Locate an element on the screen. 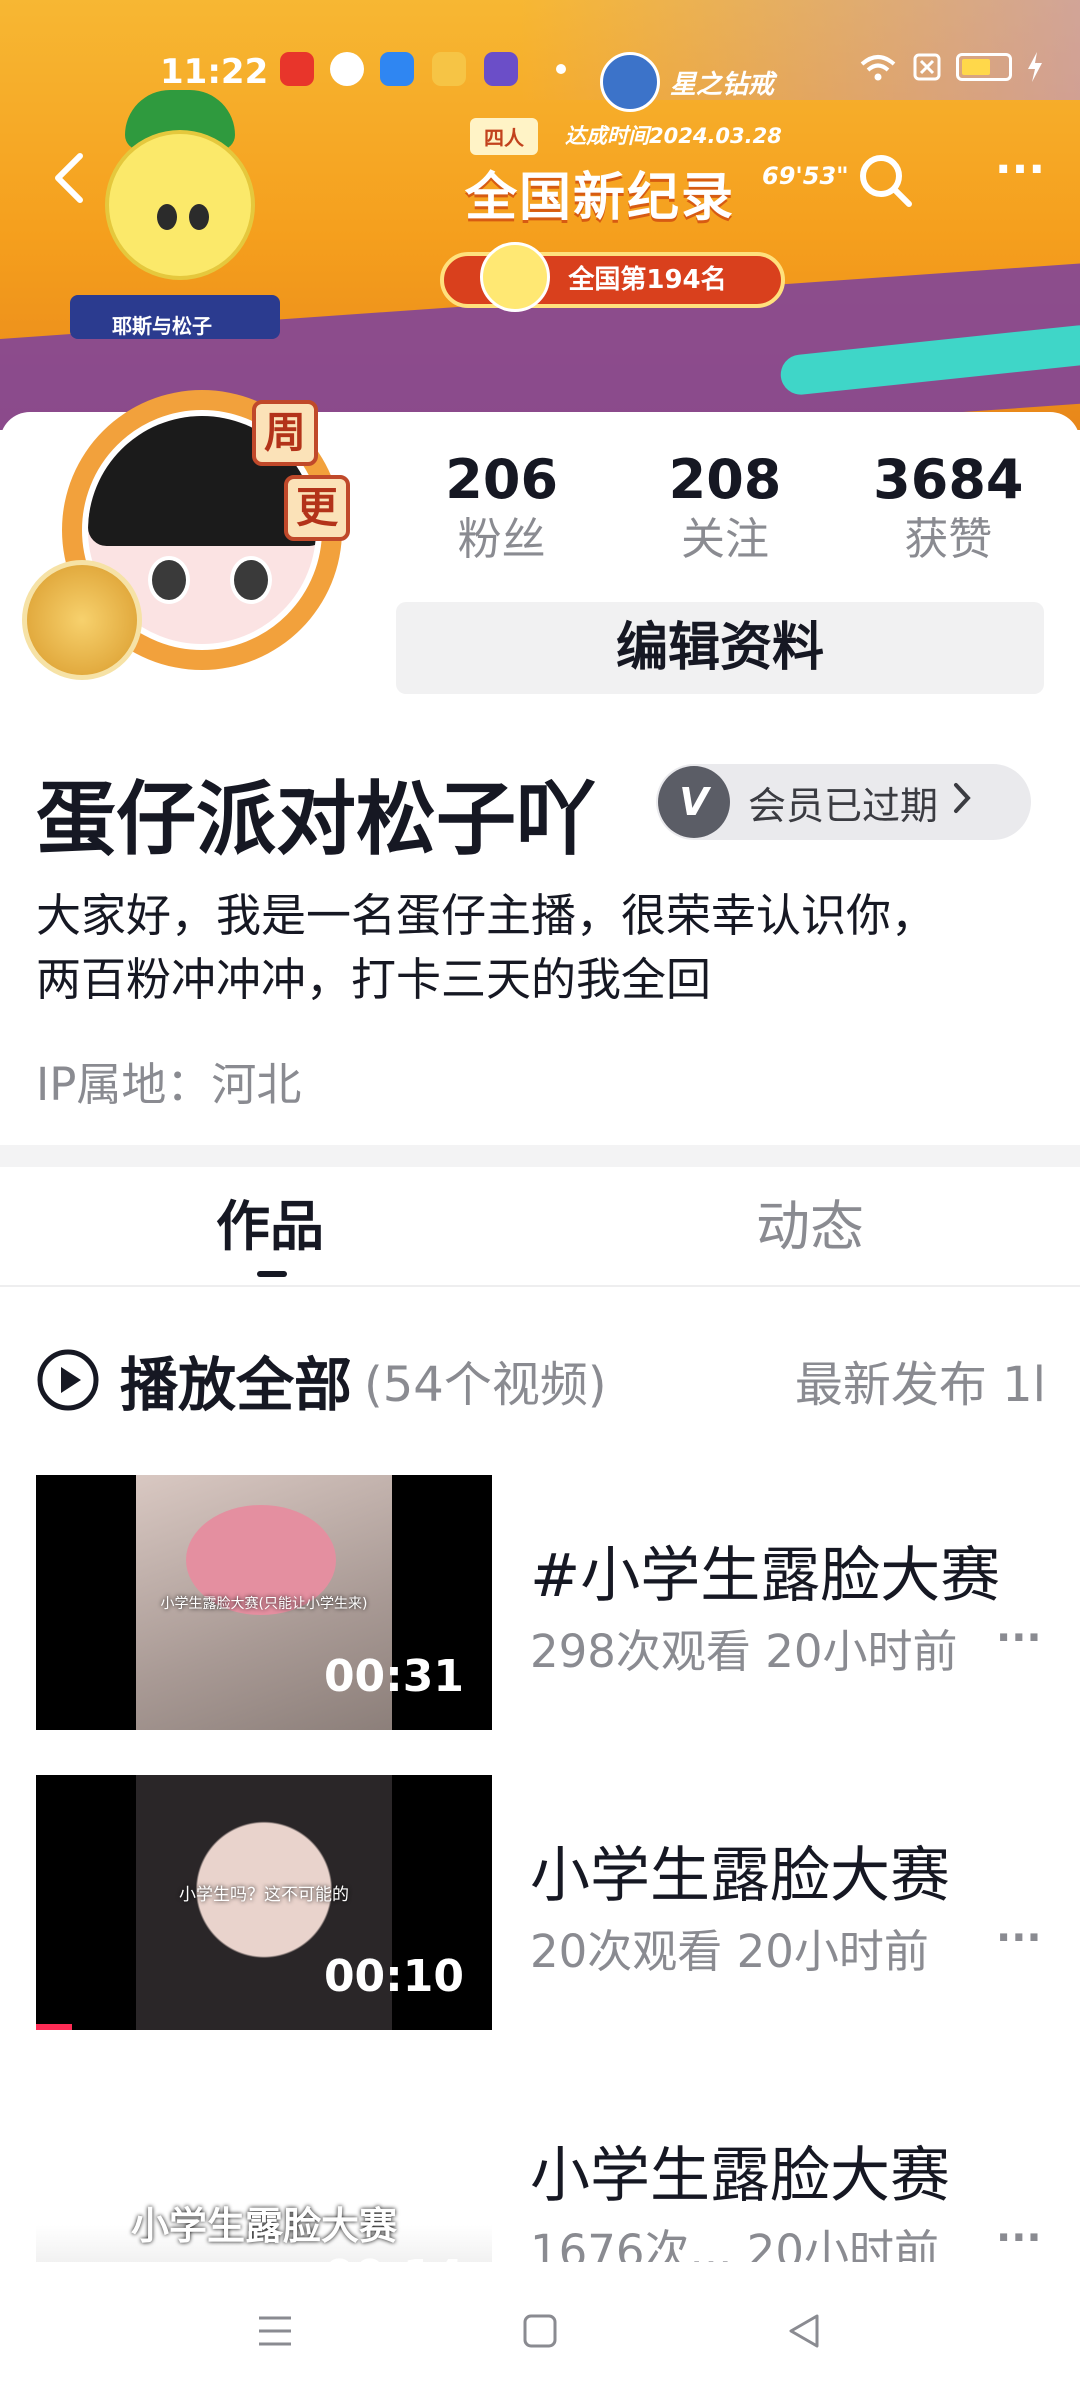  stat-value: 206 is located at coordinates (502, 479).